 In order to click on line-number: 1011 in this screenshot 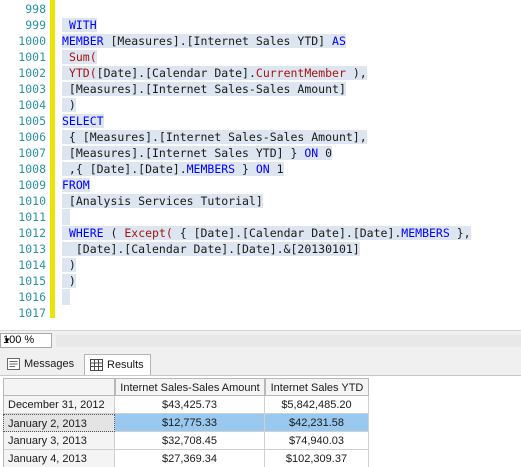, I will do `click(32, 217)`.